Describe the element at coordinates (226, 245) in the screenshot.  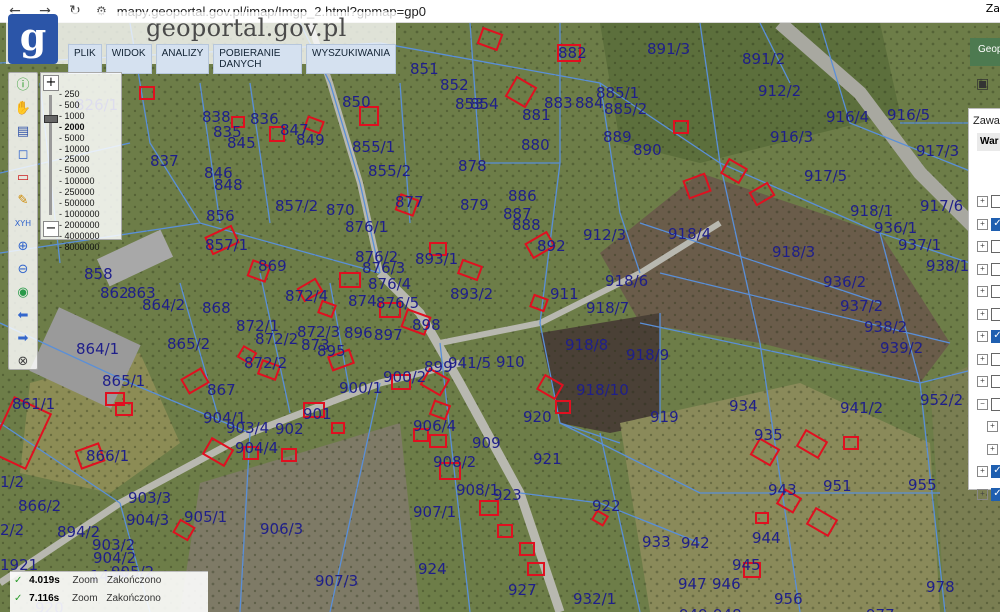
I see `parcel-number-label: 857/1` at that location.